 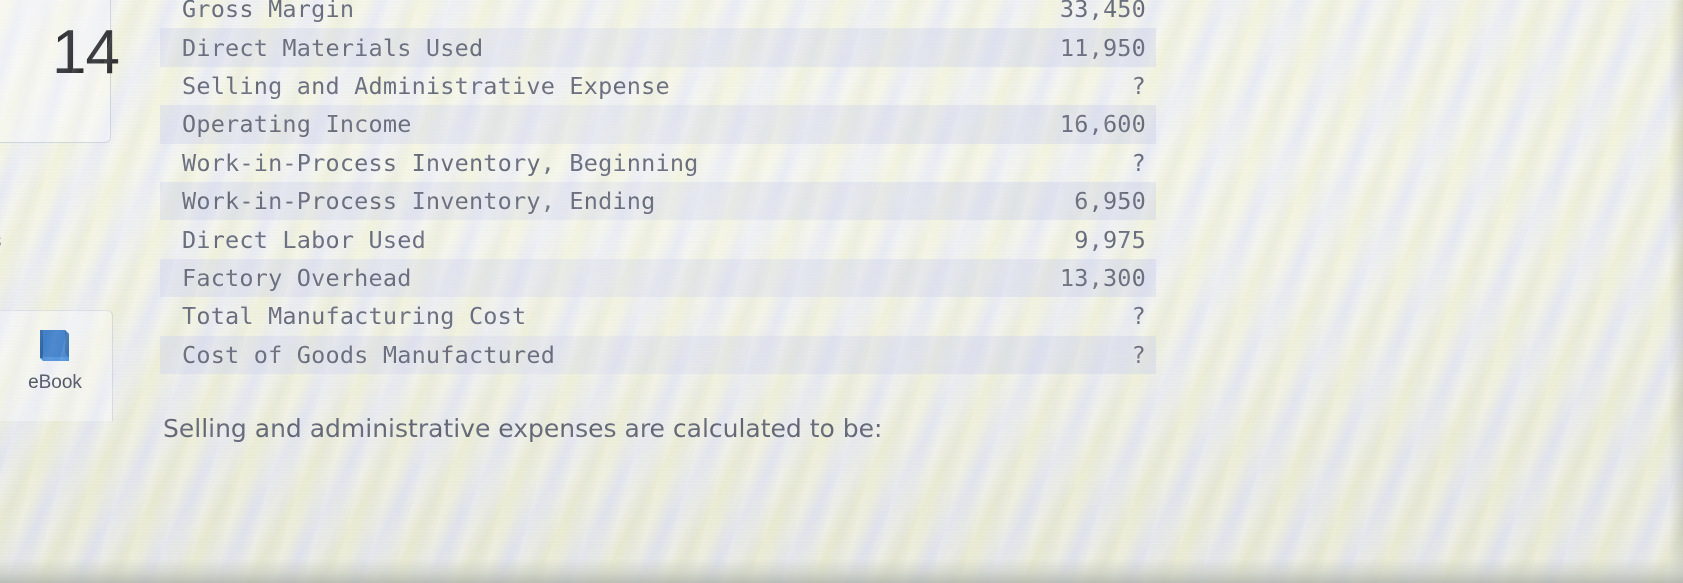 What do you see at coordinates (297, 277) in the screenshot?
I see `row-label: Factory Overhead` at bounding box center [297, 277].